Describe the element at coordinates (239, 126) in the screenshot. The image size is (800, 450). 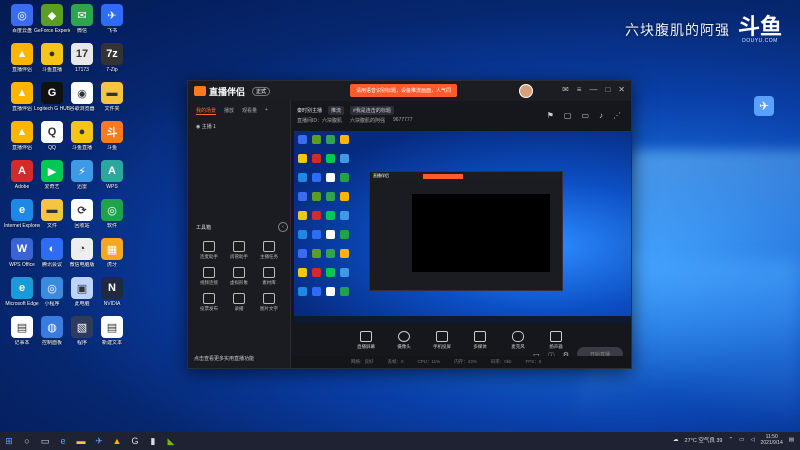
I see `scene-item: ◉ 主播 1` at that location.